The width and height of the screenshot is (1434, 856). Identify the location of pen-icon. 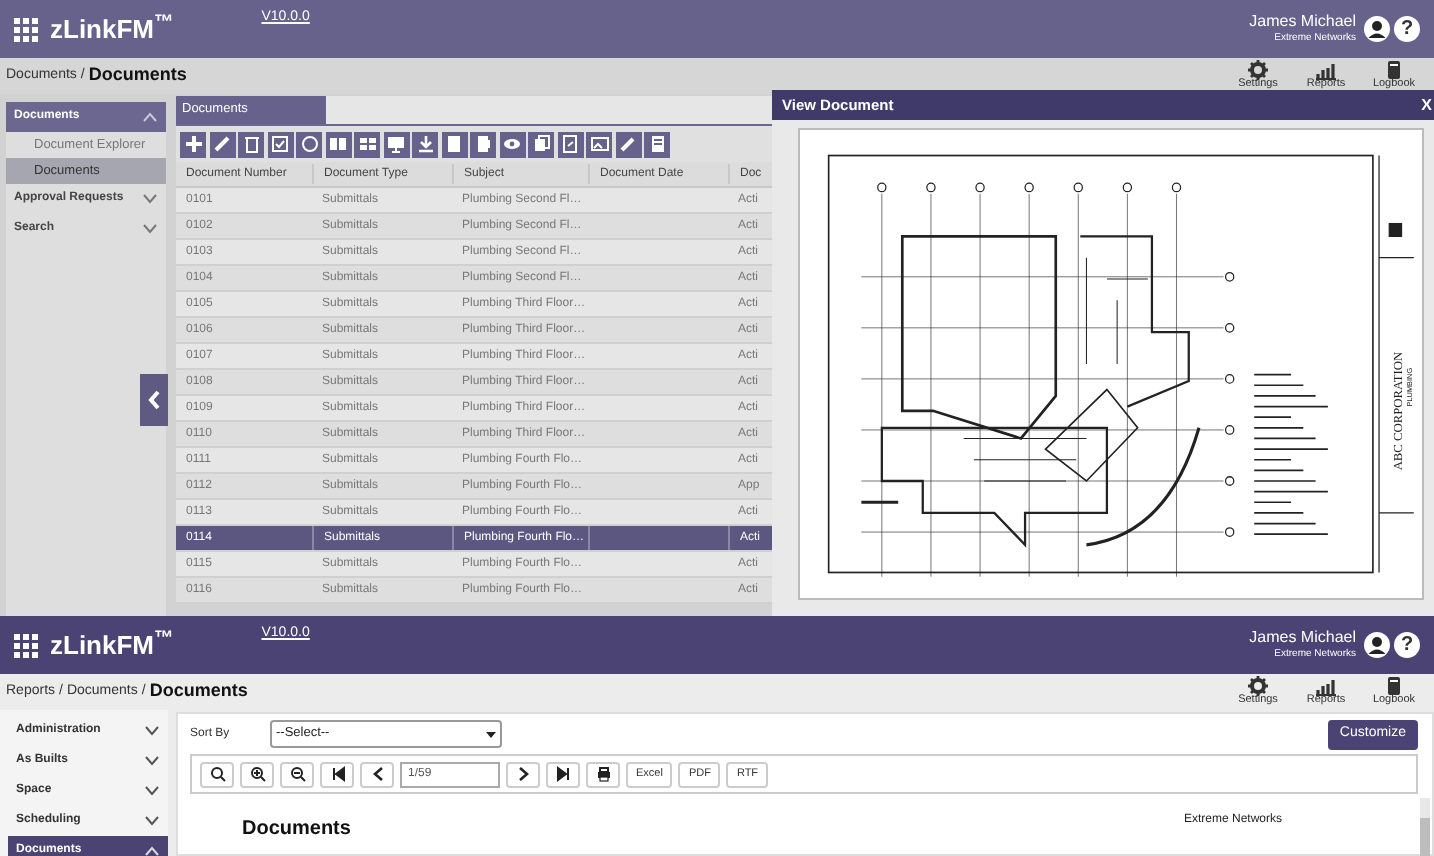
(628, 144).